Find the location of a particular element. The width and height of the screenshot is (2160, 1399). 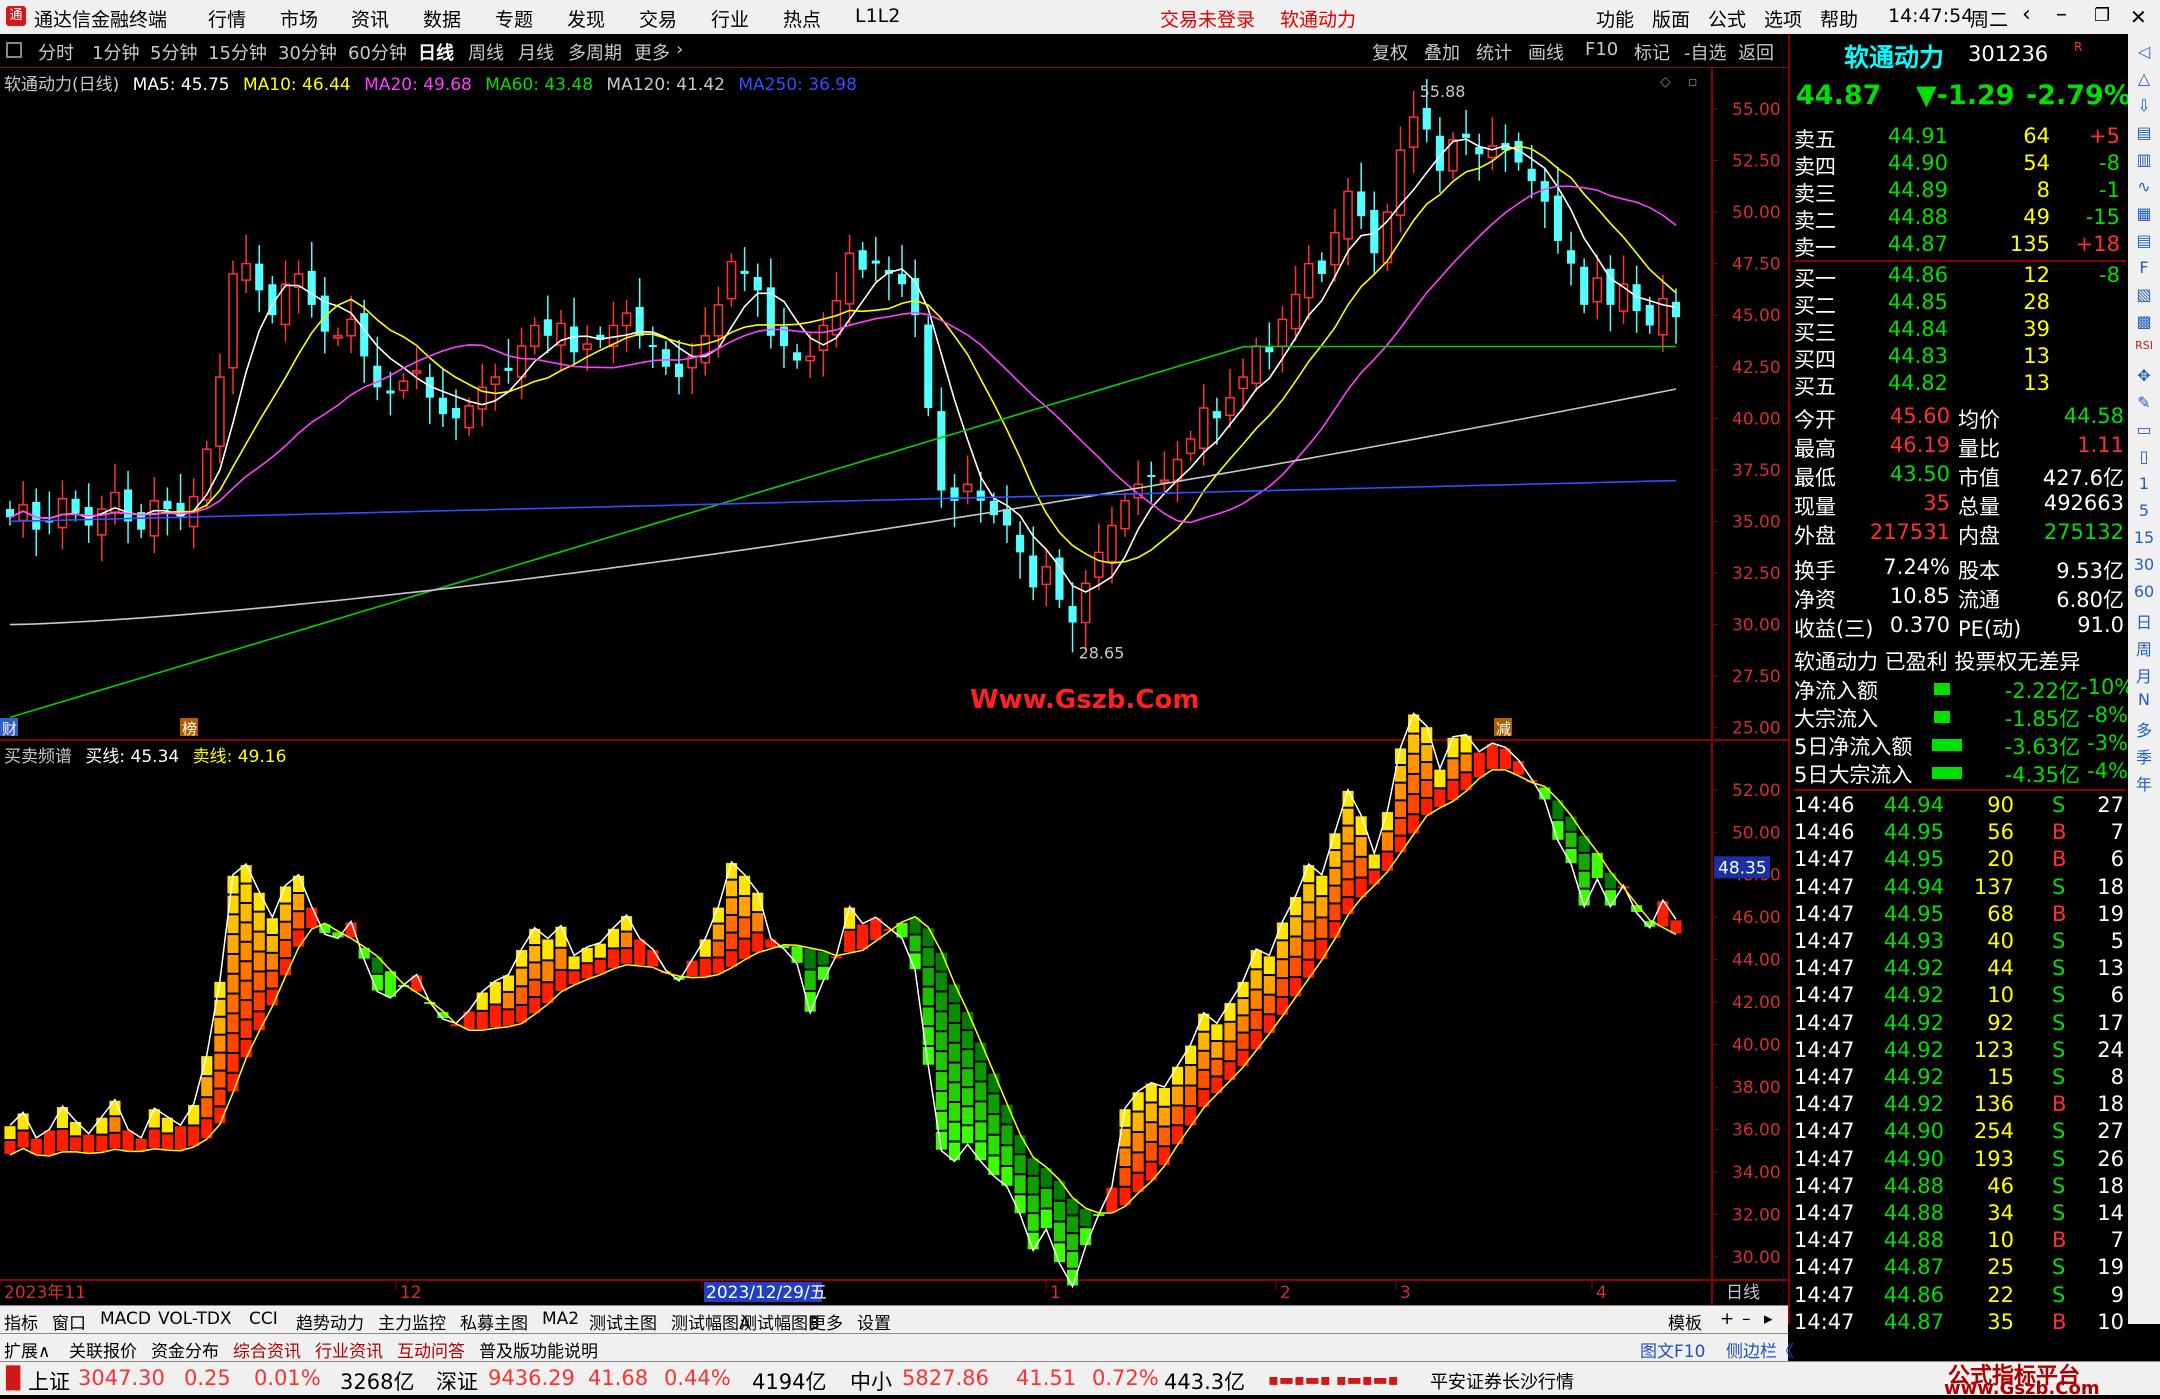

side-tool-9: ▧ is located at coordinates (2144, 298).